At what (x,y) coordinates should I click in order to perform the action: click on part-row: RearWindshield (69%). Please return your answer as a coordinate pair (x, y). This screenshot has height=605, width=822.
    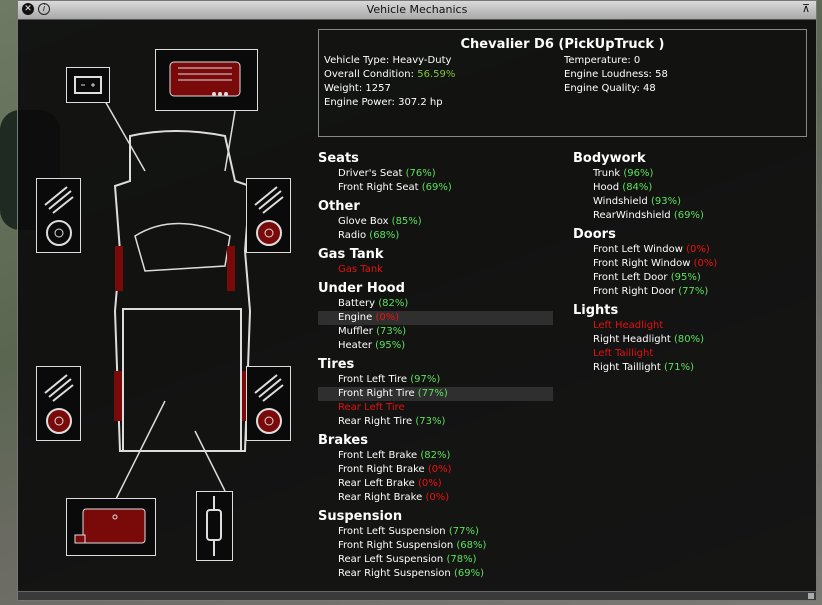
    Looking at the image, I should click on (688, 216).